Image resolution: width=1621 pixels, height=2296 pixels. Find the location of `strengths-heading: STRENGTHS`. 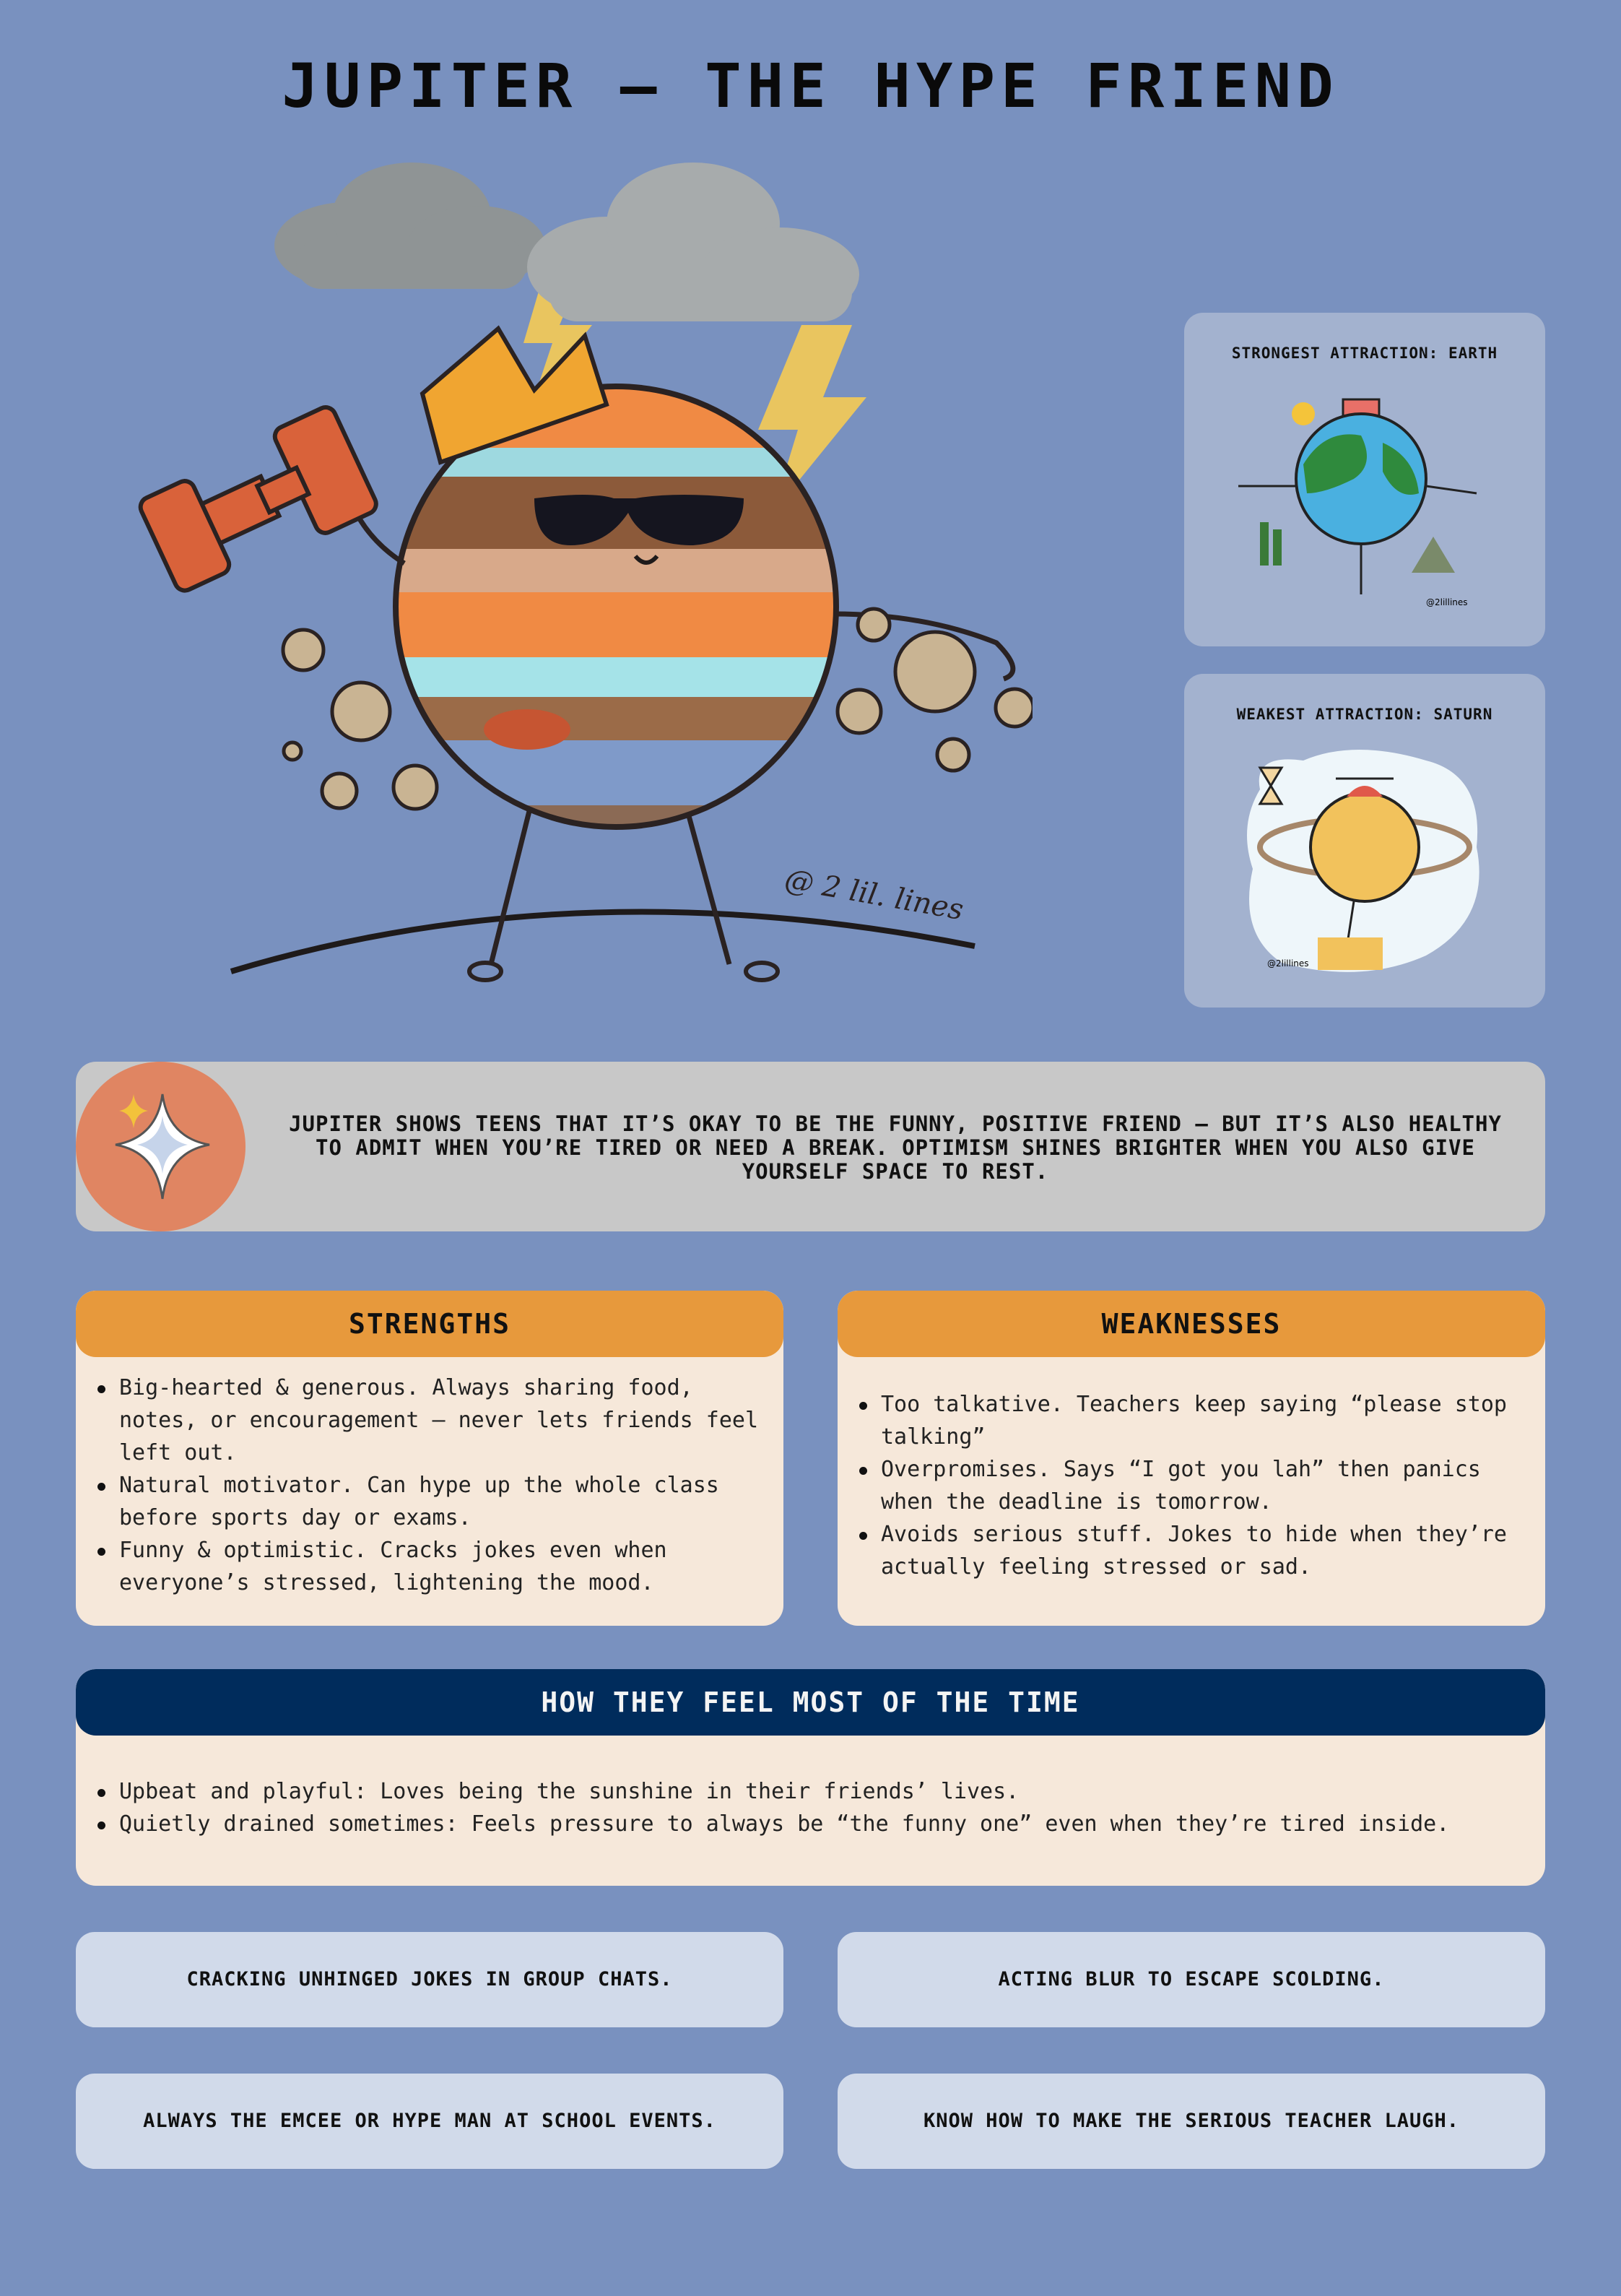

strengths-heading: STRENGTHS is located at coordinates (429, 1324).